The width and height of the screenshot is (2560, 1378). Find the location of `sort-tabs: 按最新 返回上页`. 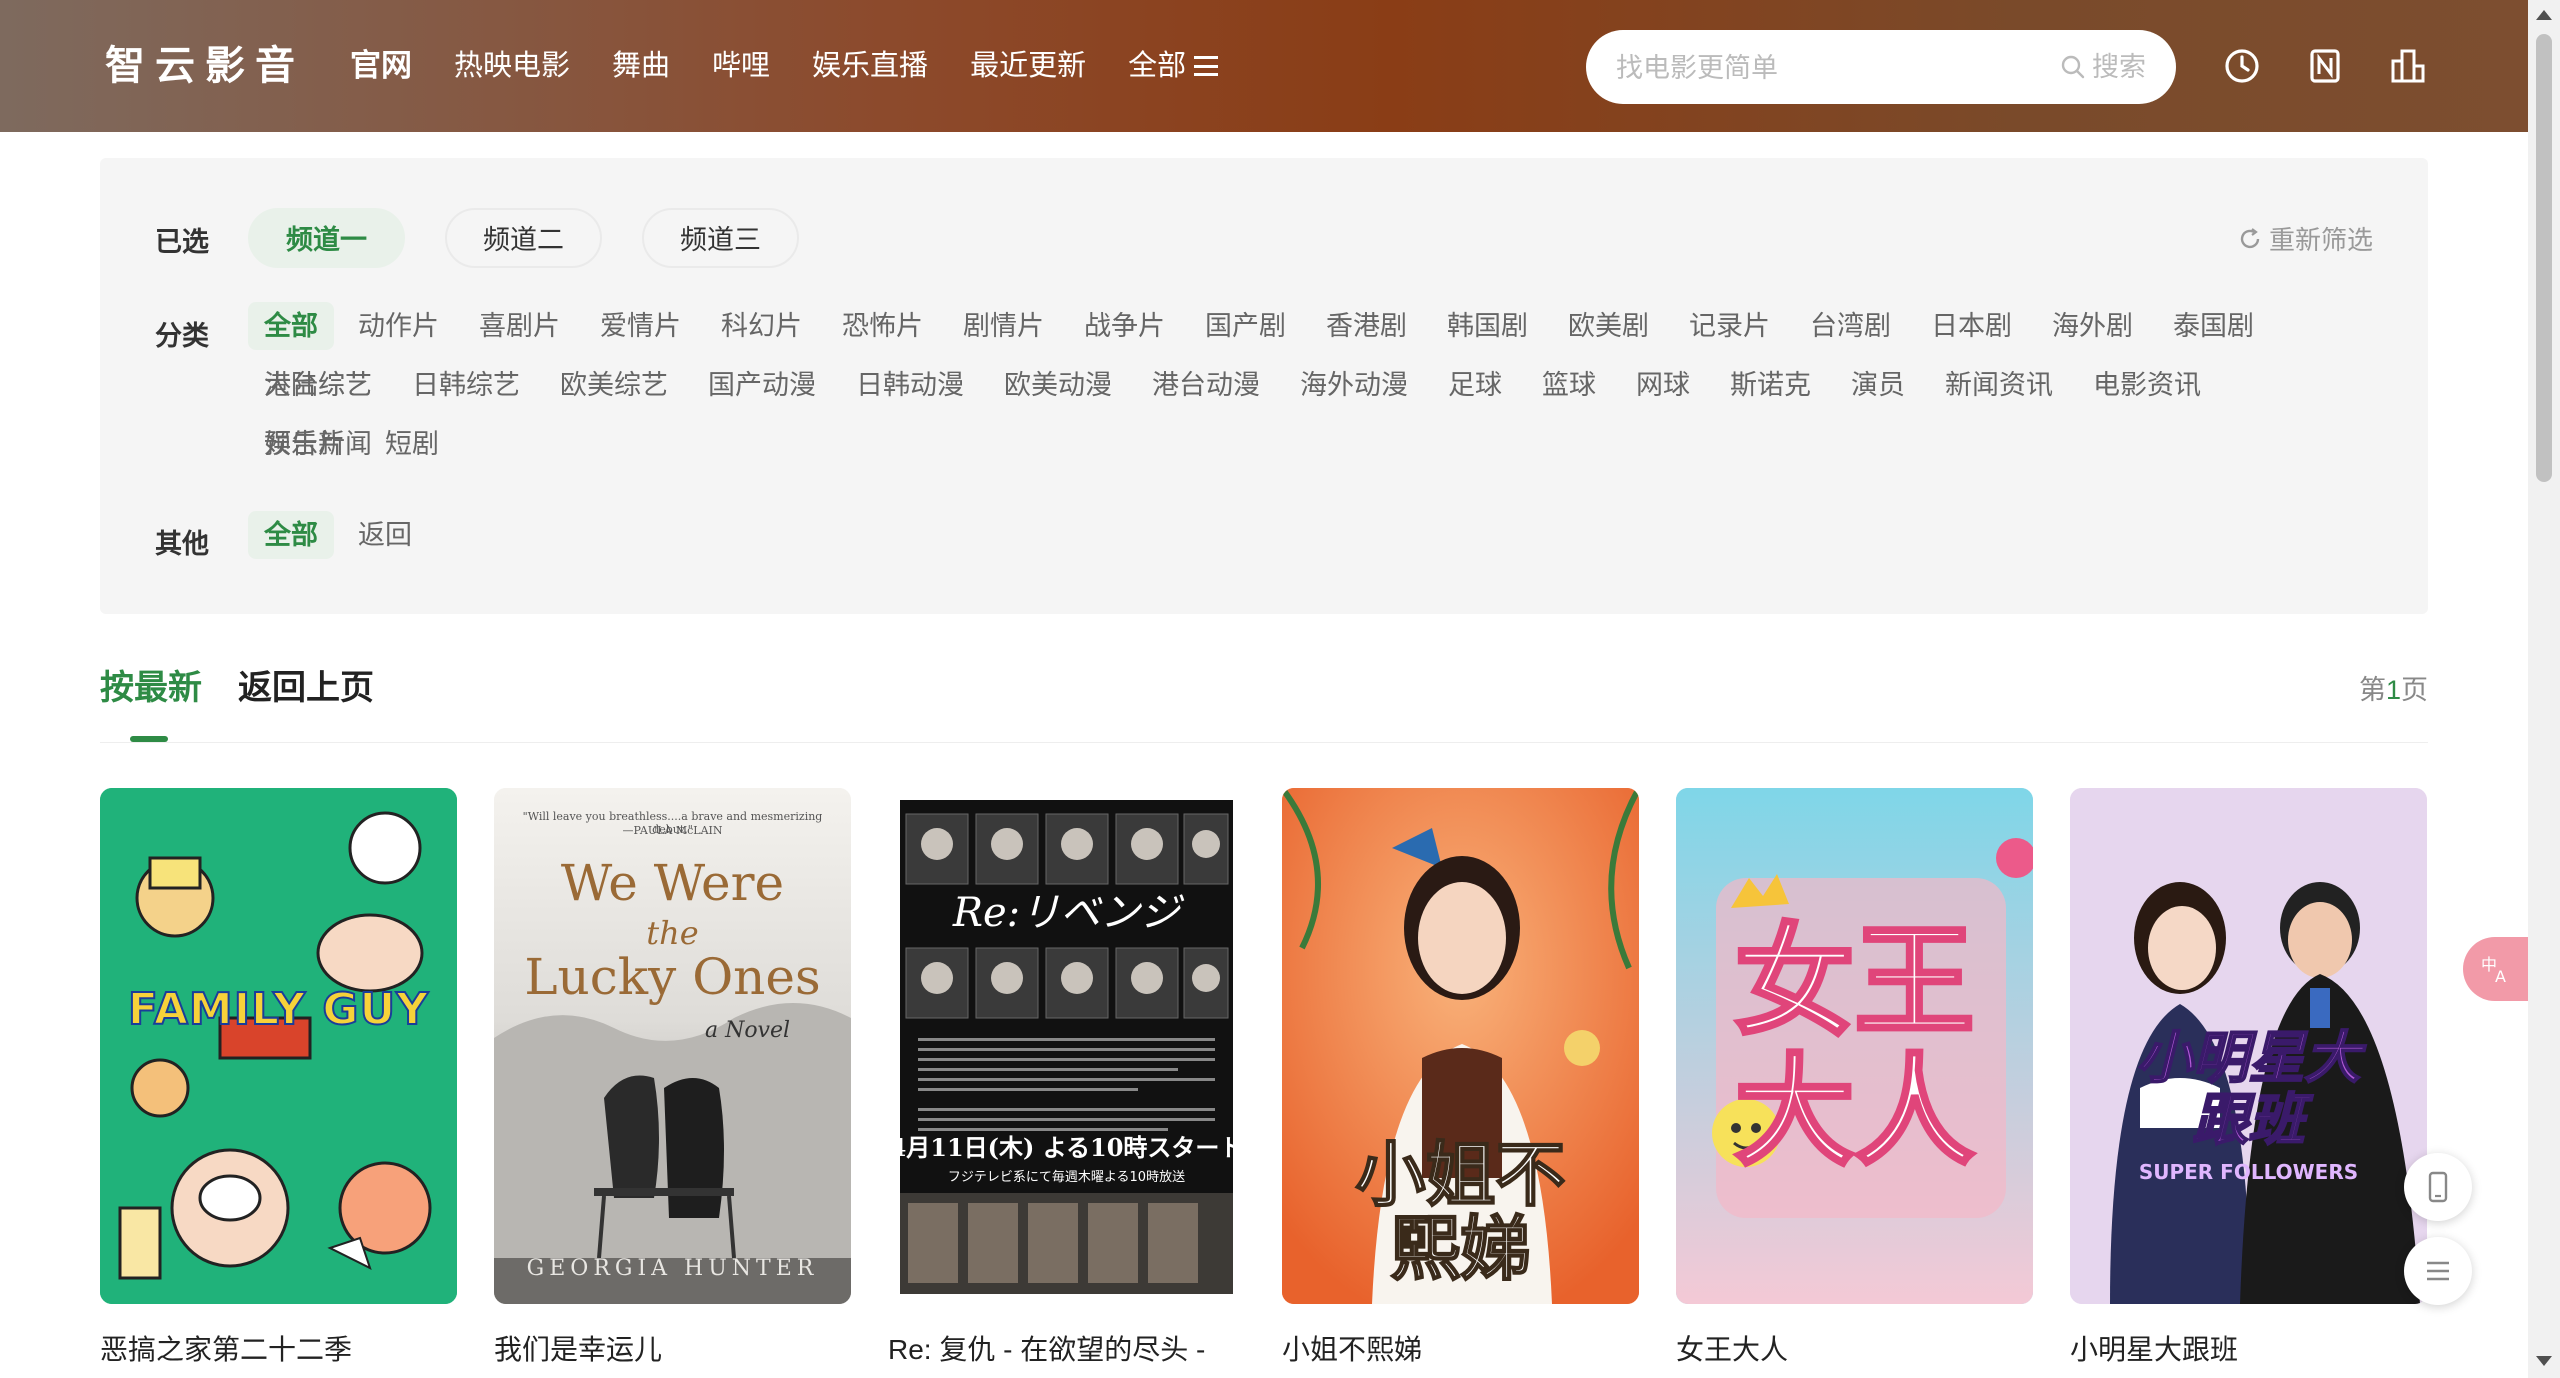

sort-tabs: 按最新 返回上页 is located at coordinates (255, 684).